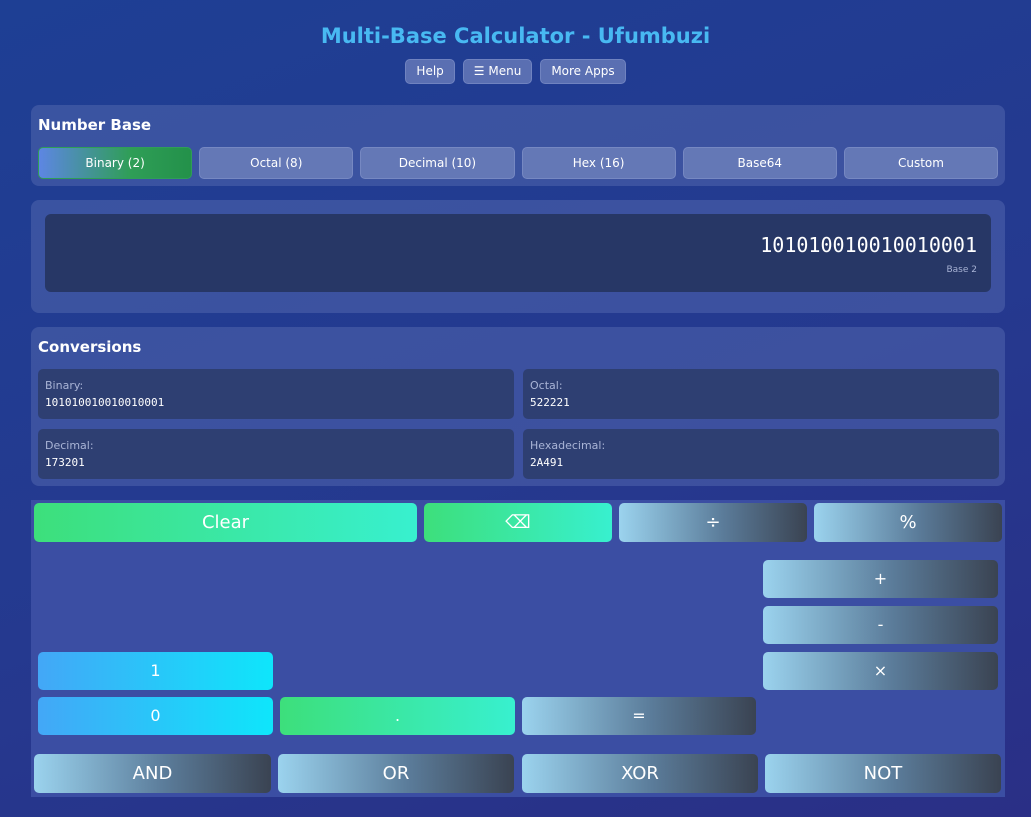 The width and height of the screenshot is (1031, 817). I want to click on percent-button: %, so click(908, 522).